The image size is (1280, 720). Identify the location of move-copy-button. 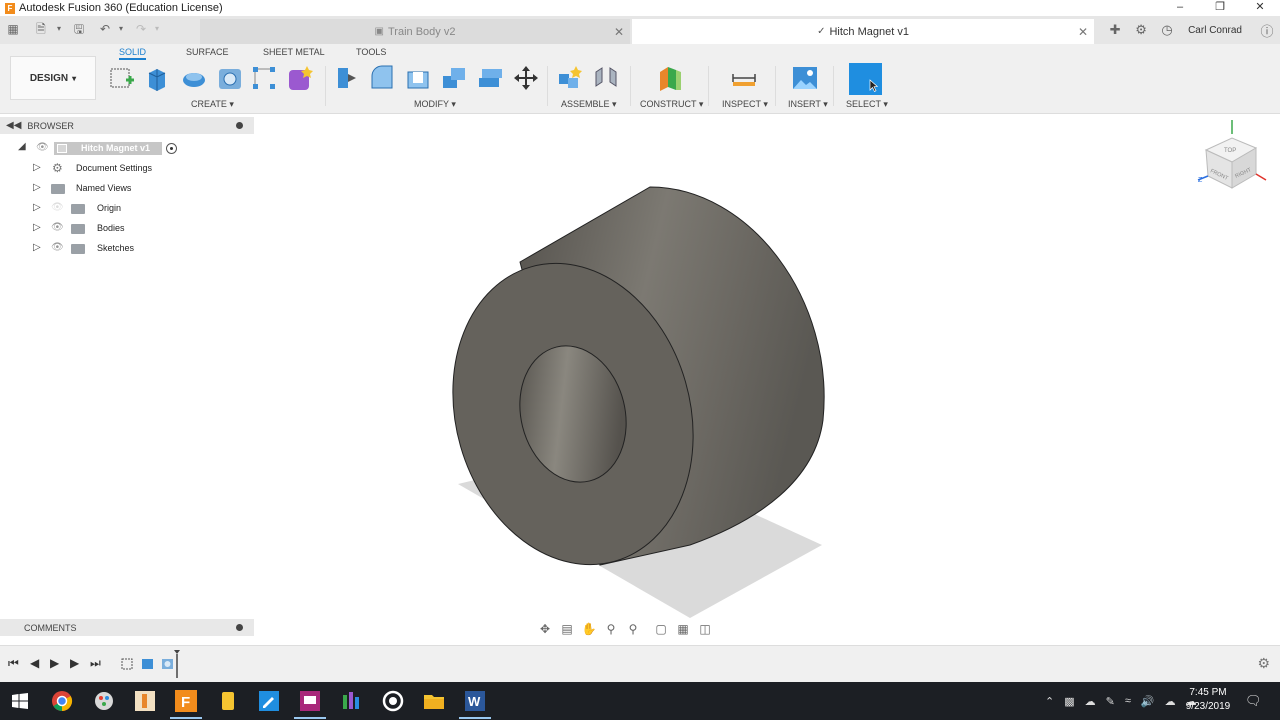
(526, 78).